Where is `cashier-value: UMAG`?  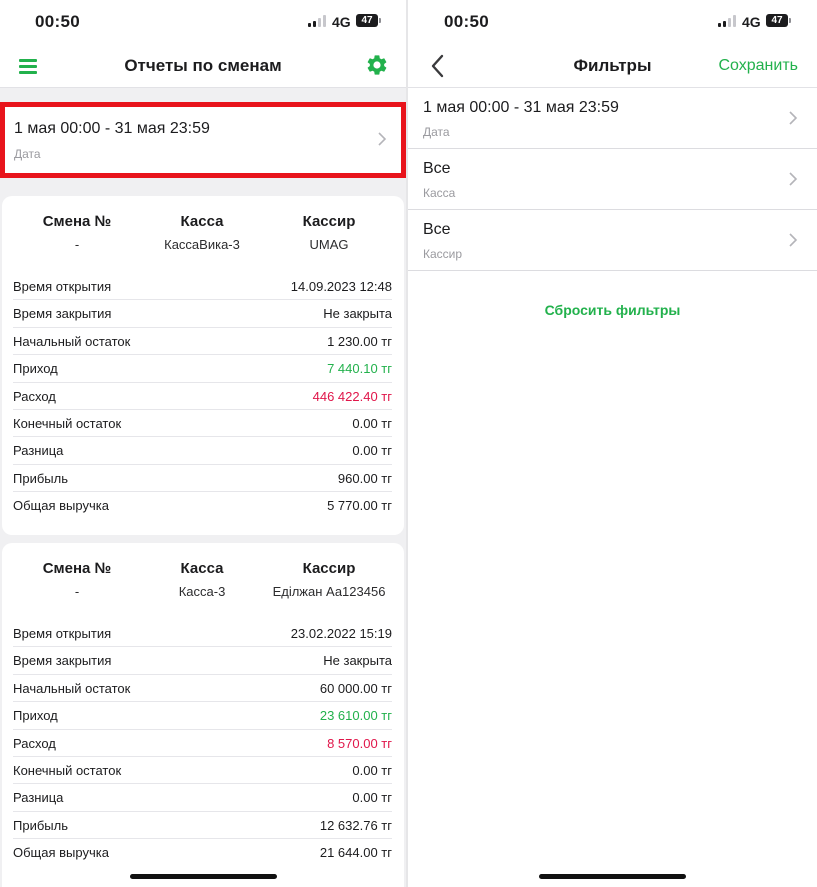 cashier-value: UMAG is located at coordinates (329, 244).